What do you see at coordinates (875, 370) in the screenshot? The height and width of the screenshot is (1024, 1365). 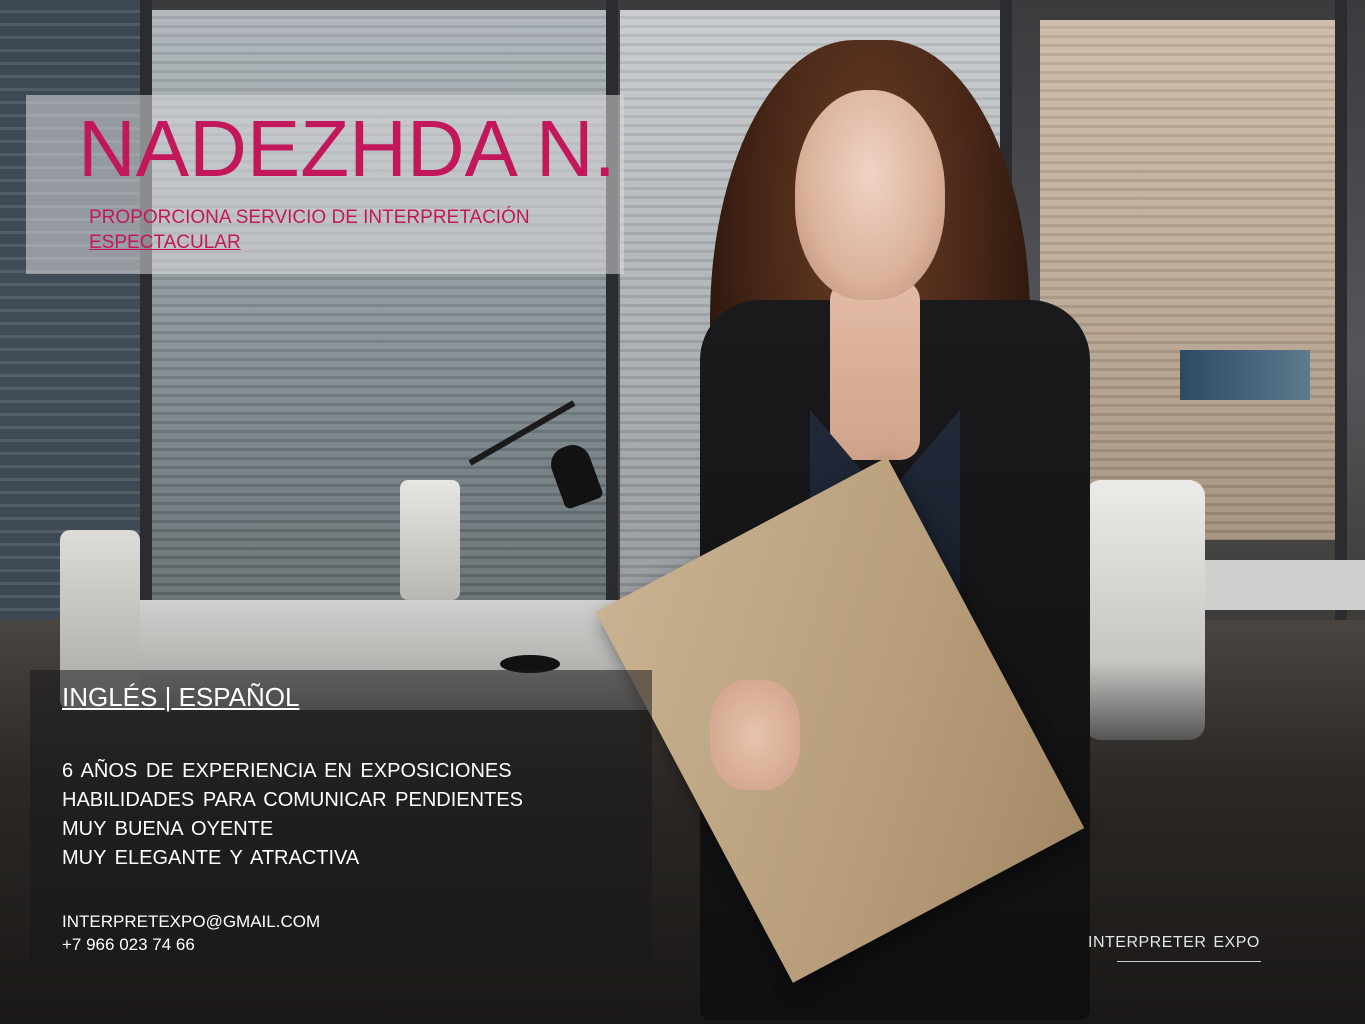 I see `neck` at bounding box center [875, 370].